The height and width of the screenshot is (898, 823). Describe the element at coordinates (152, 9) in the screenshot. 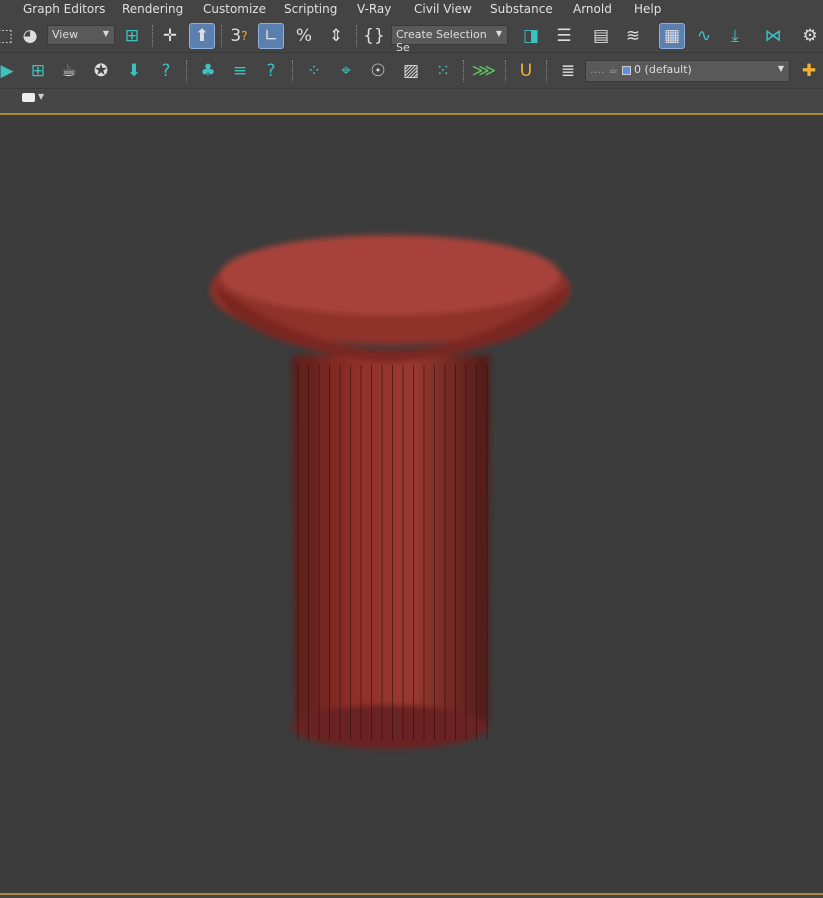

I see `menu-rendering: Rendering` at that location.